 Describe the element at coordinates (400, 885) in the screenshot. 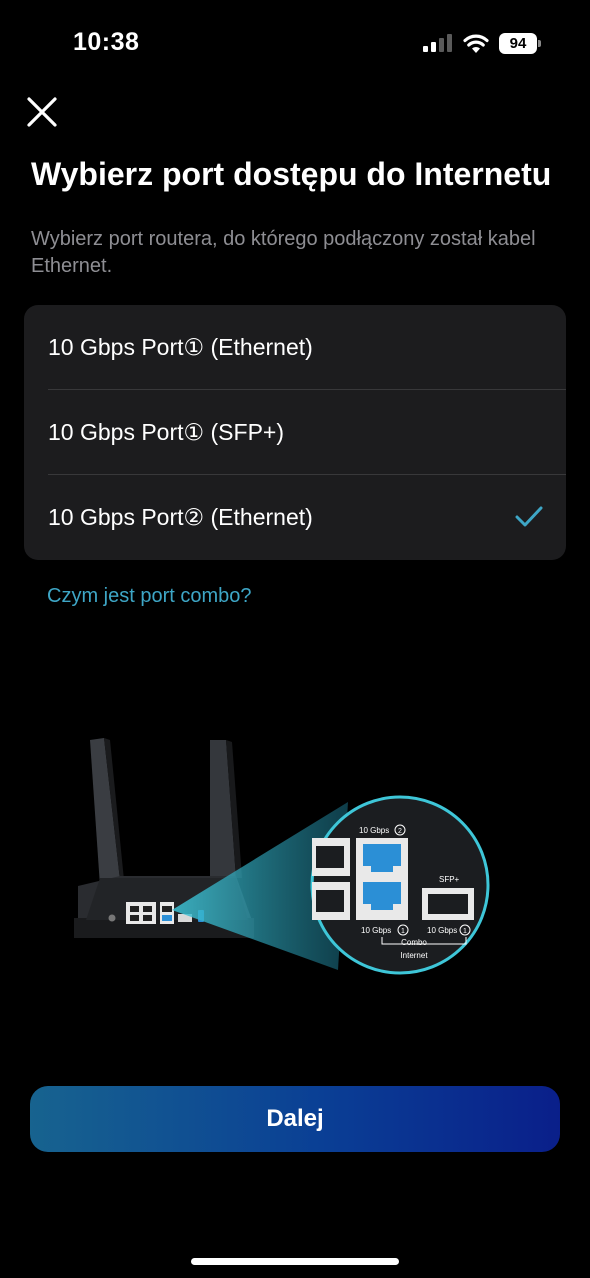

I see `port-zoom-circle` at that location.